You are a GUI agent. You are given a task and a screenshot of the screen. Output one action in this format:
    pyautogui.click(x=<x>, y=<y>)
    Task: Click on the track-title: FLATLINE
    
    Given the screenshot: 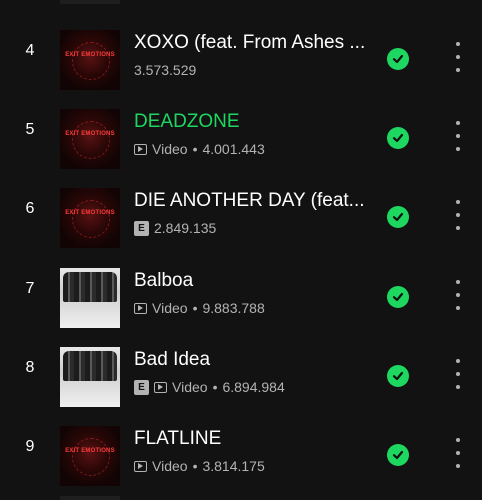 What is the action you would take?
    pyautogui.click(x=254, y=439)
    